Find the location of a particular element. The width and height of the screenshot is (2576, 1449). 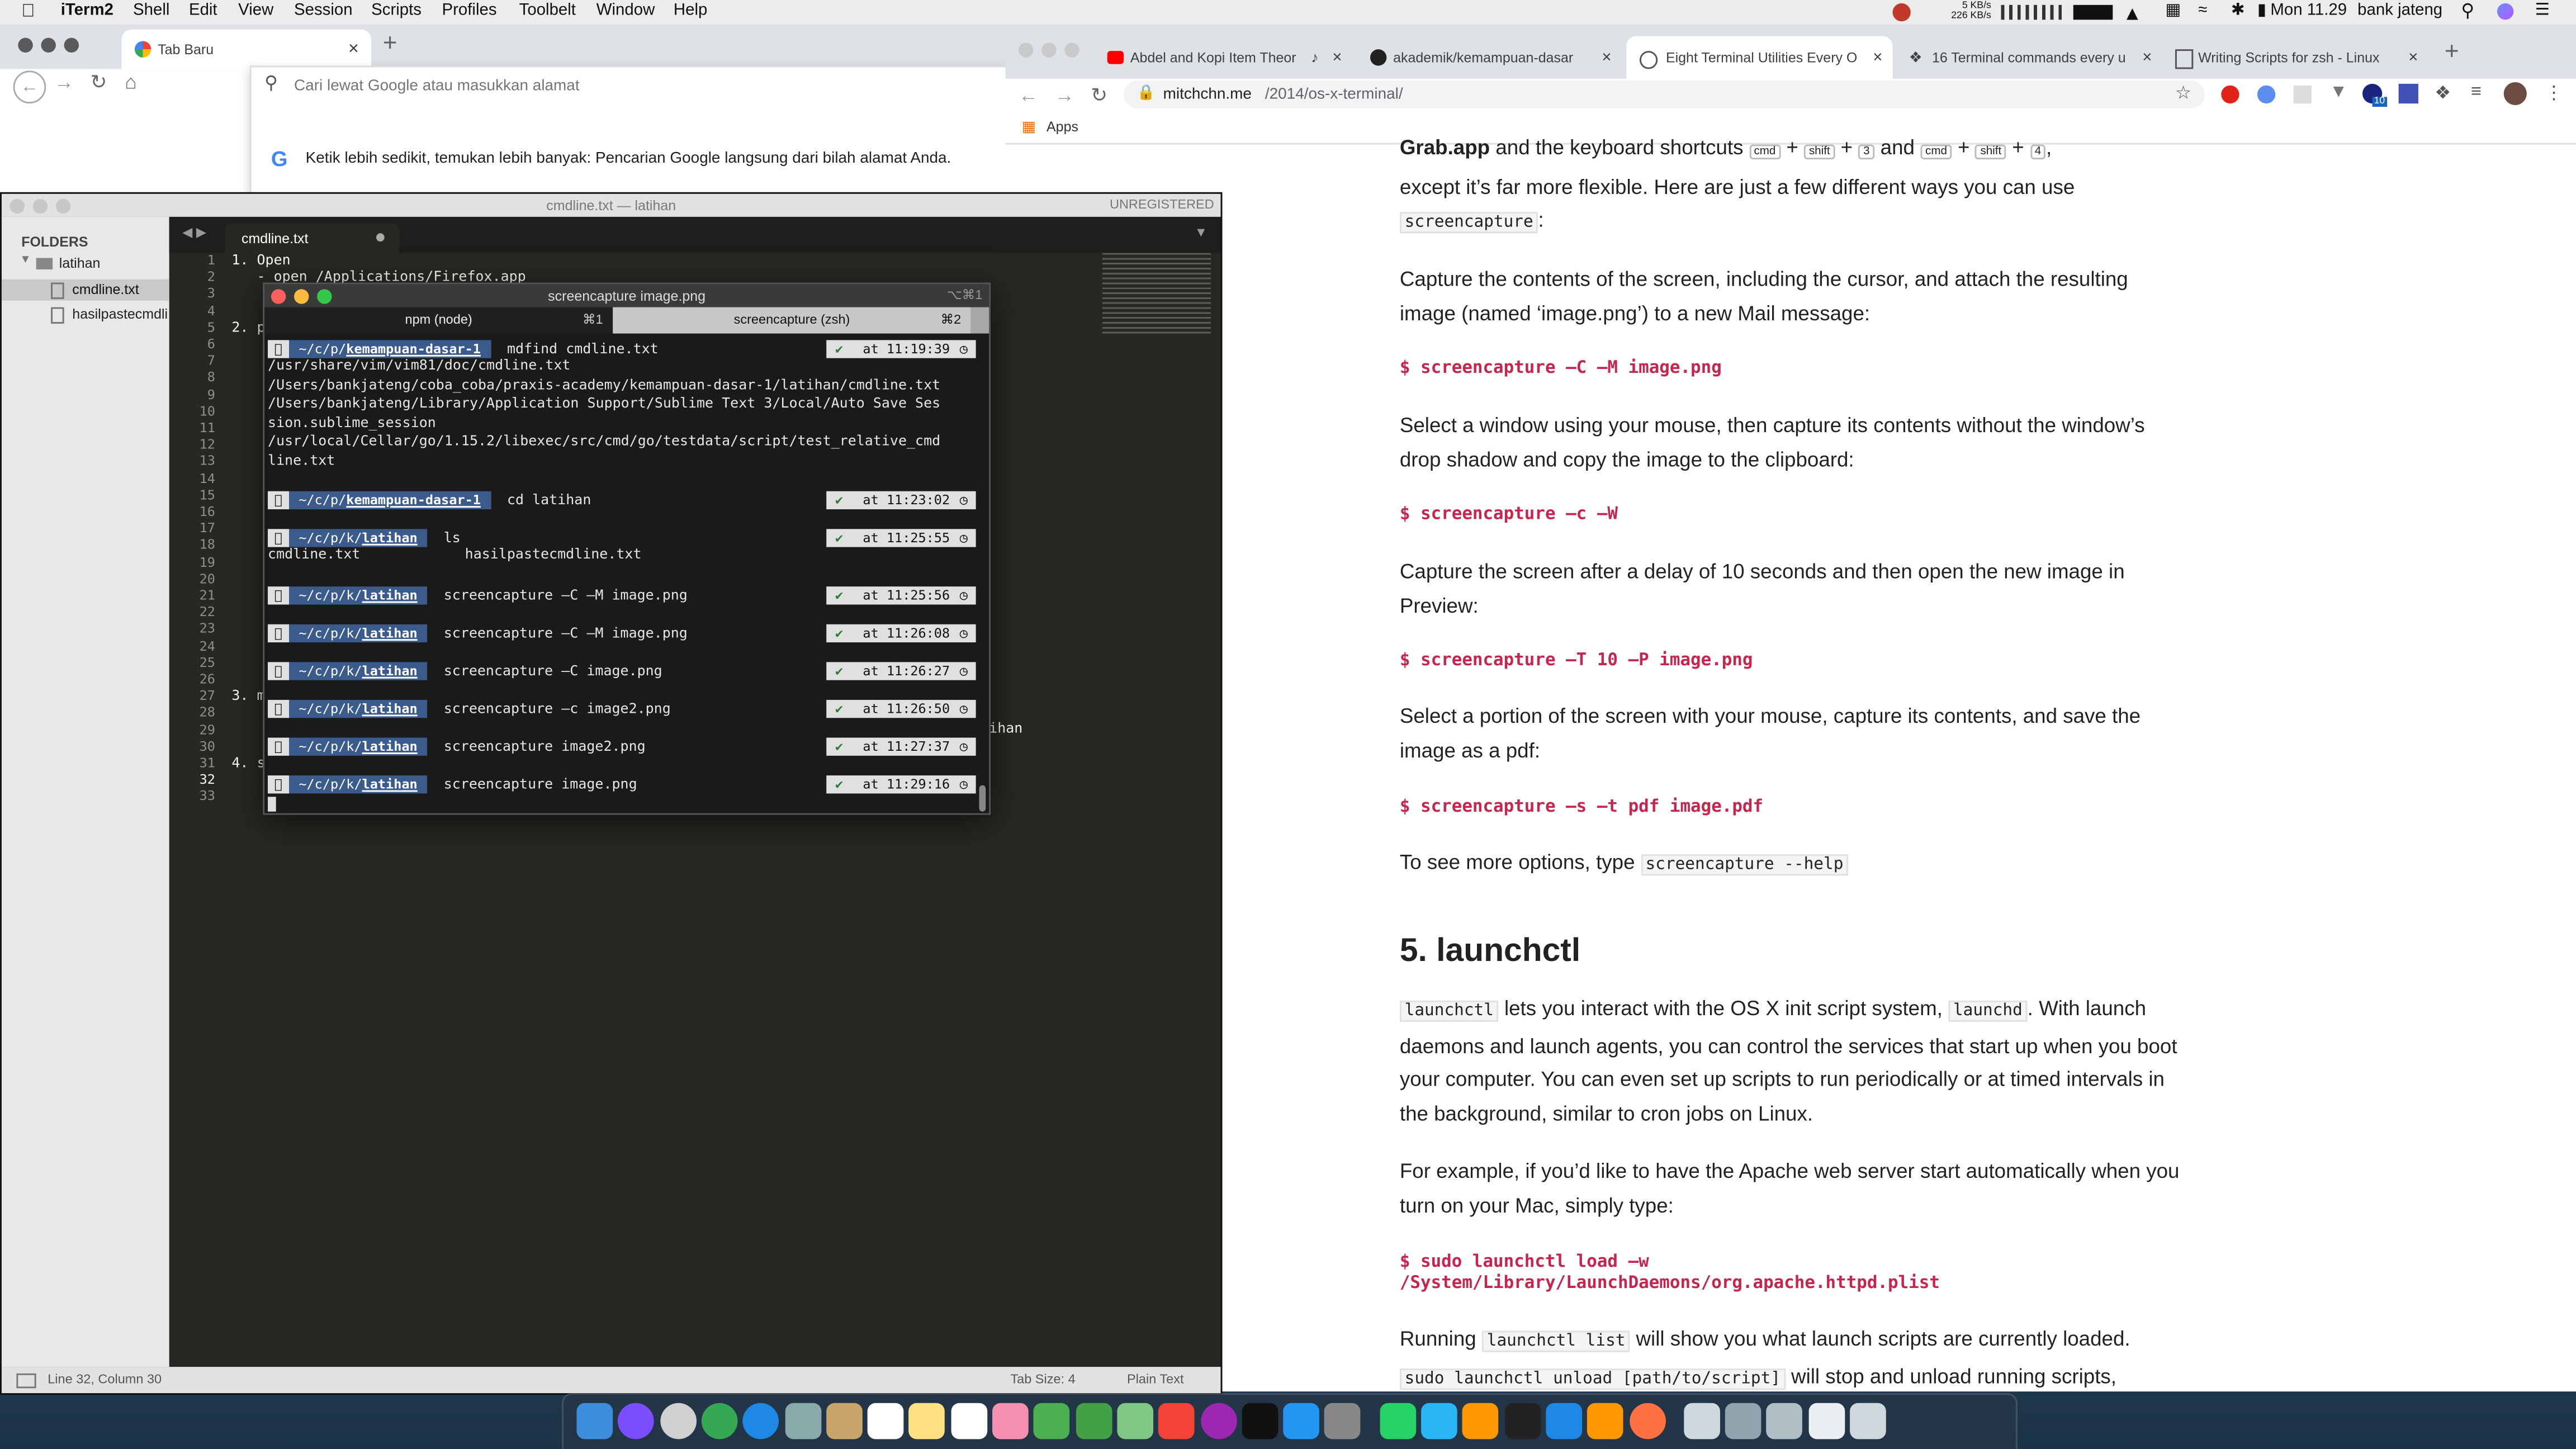

extension-icon is located at coordinates (2302, 94).